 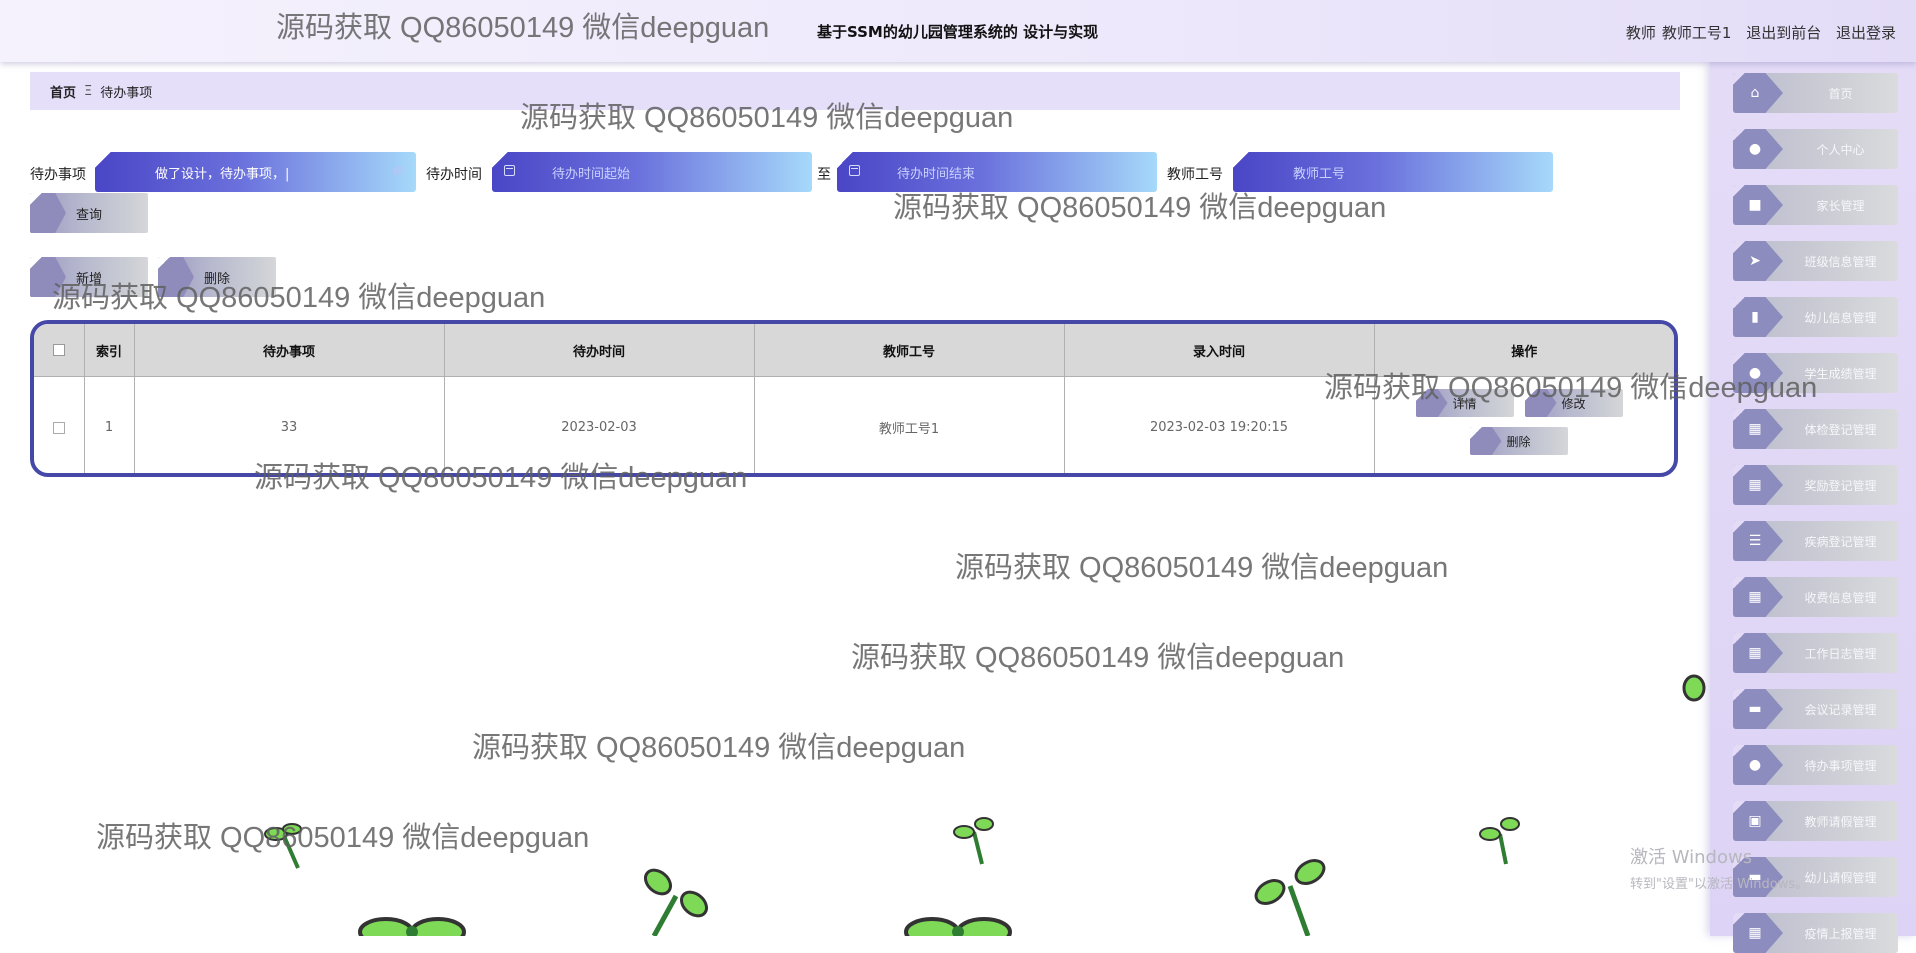 What do you see at coordinates (289, 424) in the screenshot?
I see `todo-item-cell: 33` at bounding box center [289, 424].